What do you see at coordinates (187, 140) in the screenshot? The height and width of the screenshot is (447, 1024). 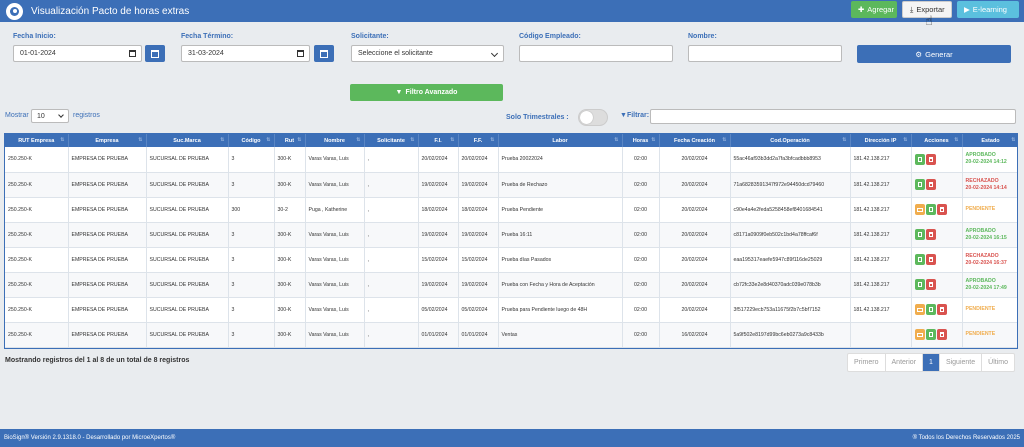 I see `column-header: Suc.Marca ⇅` at bounding box center [187, 140].